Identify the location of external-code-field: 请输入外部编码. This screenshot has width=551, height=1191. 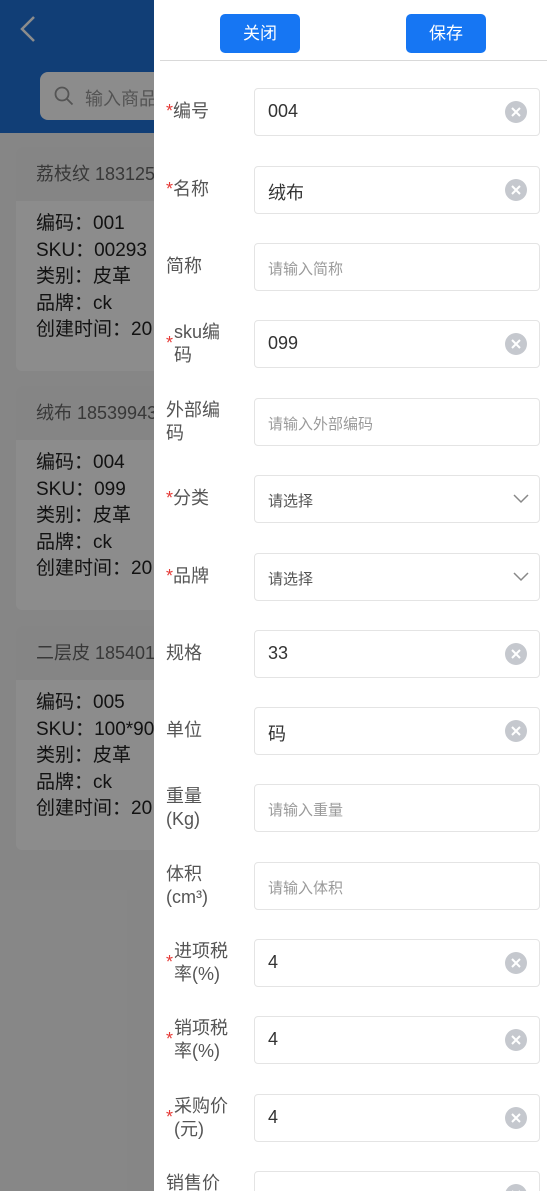
(397, 422).